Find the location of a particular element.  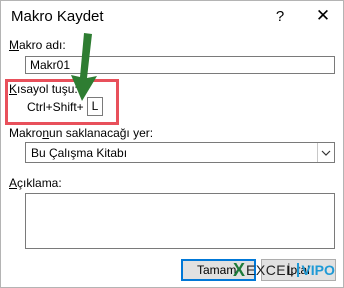

description-label: Açıklama: is located at coordinates (35, 183).